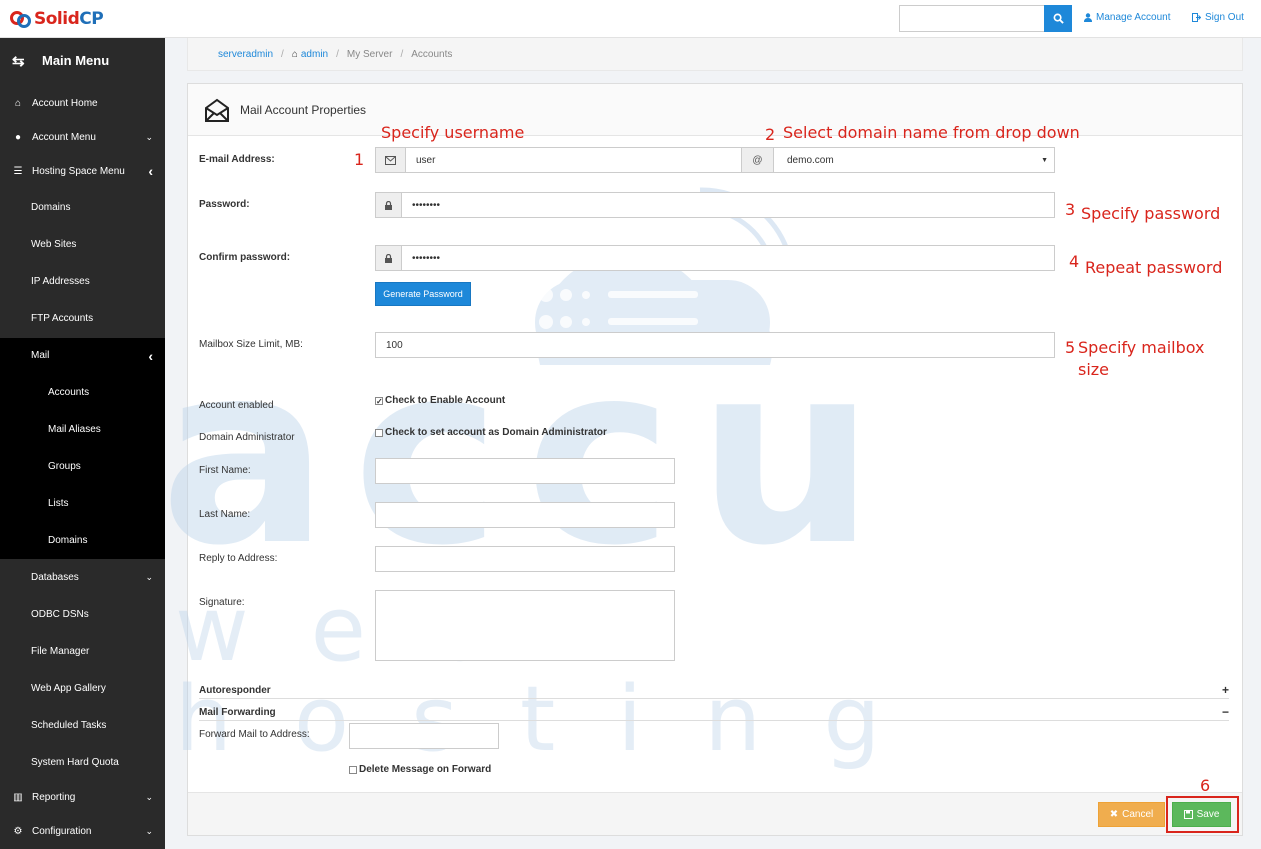 Image resolution: width=1261 pixels, height=849 pixels. Describe the element at coordinates (18, 797) in the screenshot. I see `bar-chart-icon: ▥` at that location.